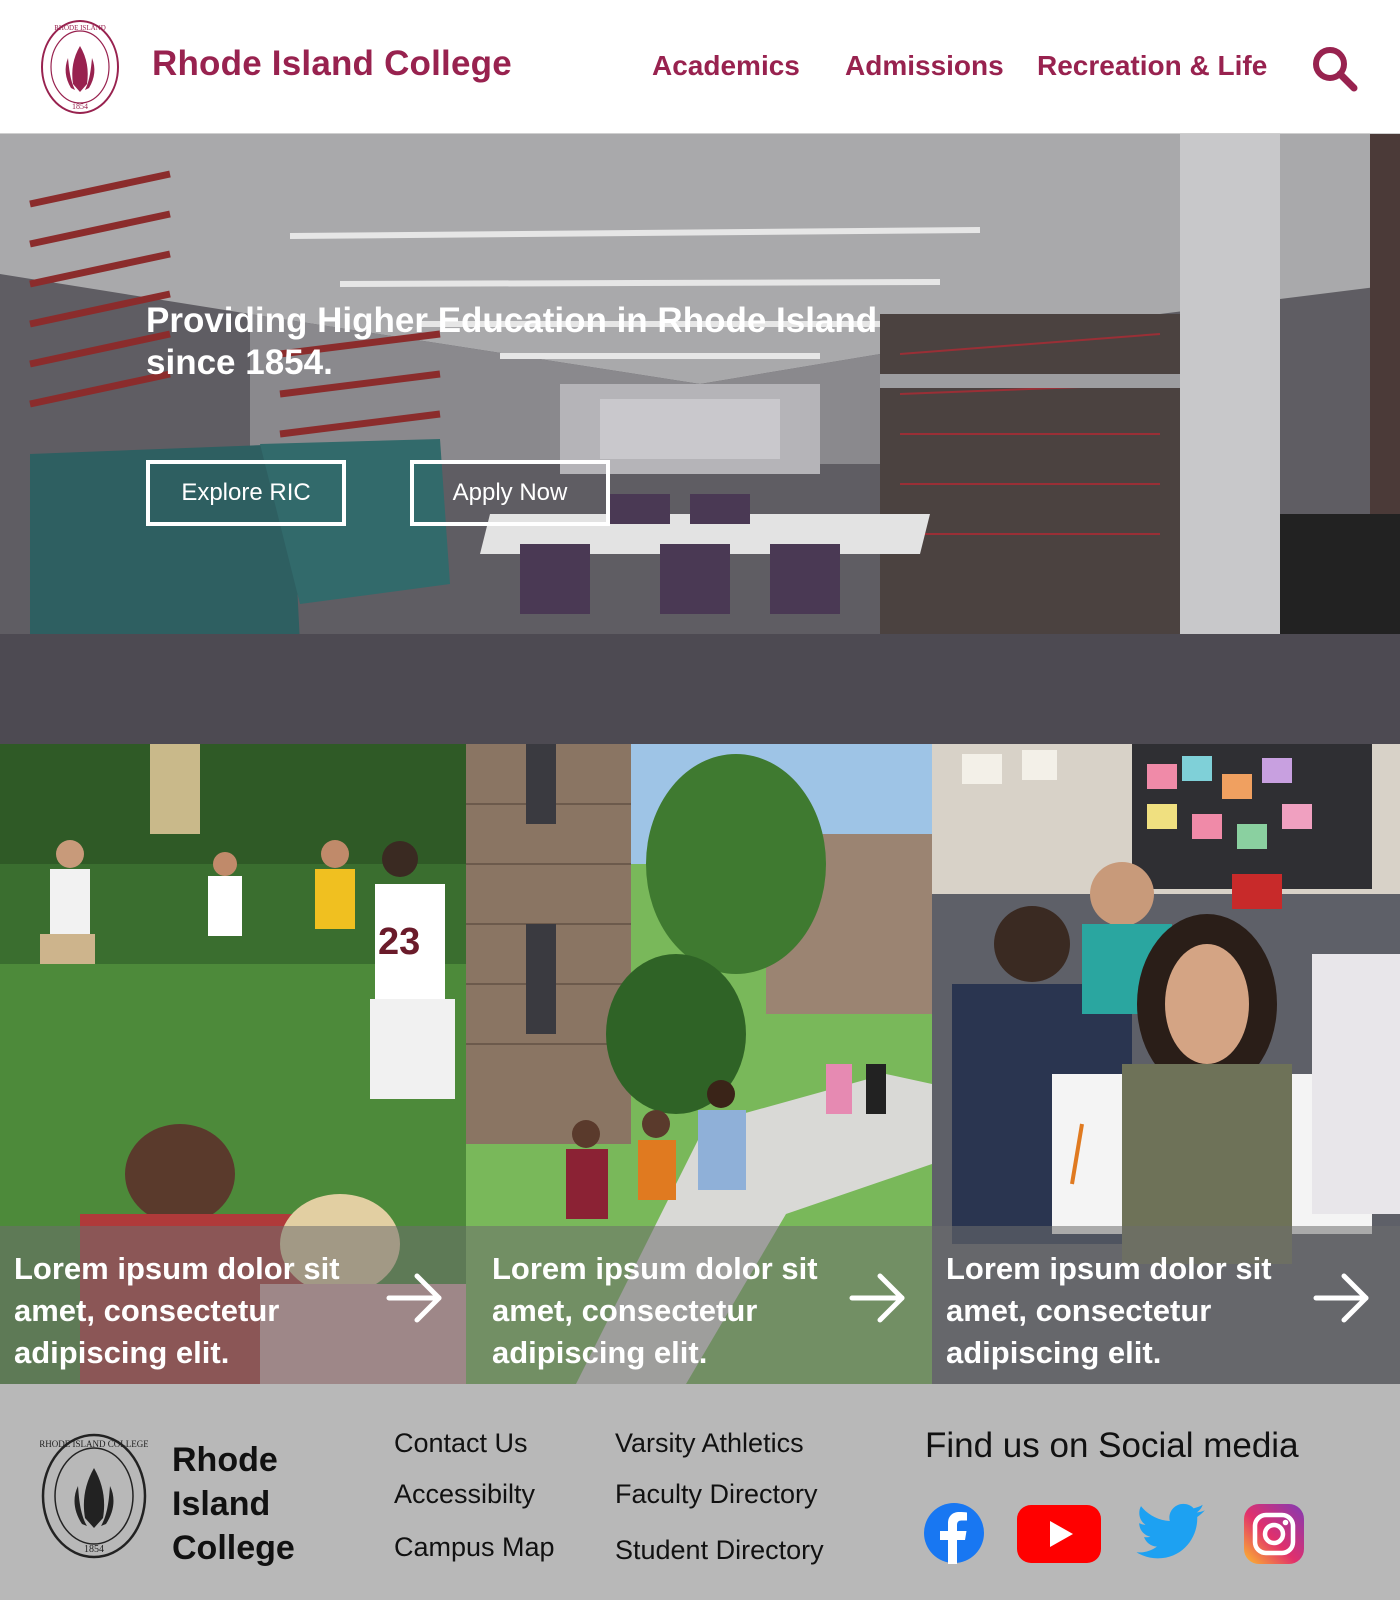  What do you see at coordinates (80, 106) in the screenshot?
I see `svg-text: 1854` at bounding box center [80, 106].